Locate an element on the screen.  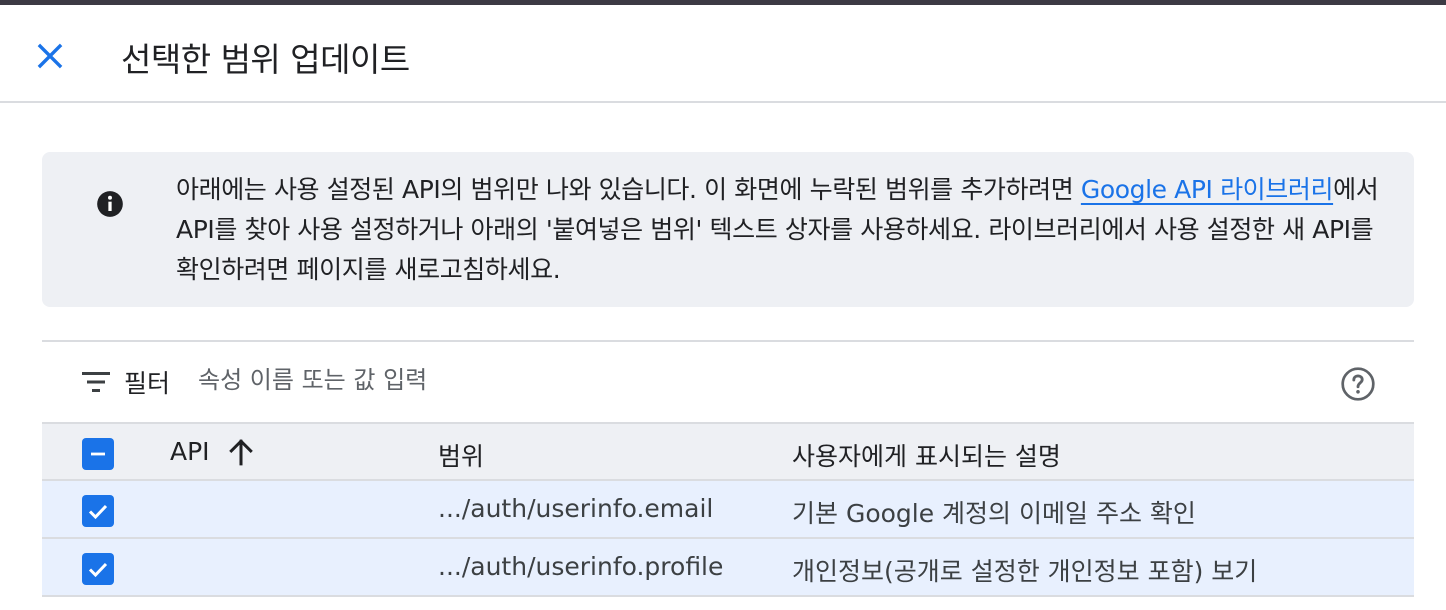
row-scope: .../auth/userinfo.profile is located at coordinates (581, 566).